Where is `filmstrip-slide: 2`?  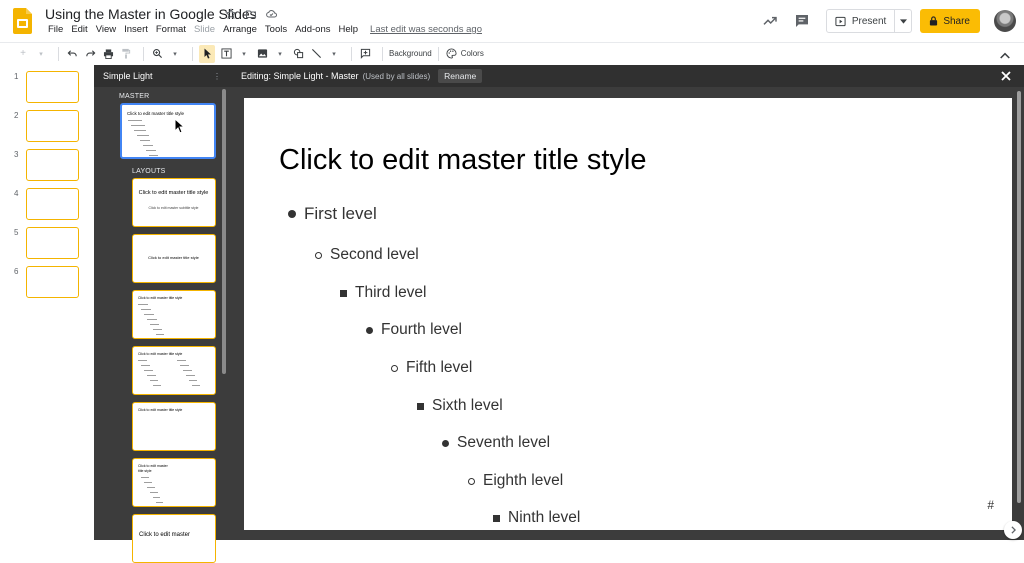 filmstrip-slide: 2 is located at coordinates (47, 124).